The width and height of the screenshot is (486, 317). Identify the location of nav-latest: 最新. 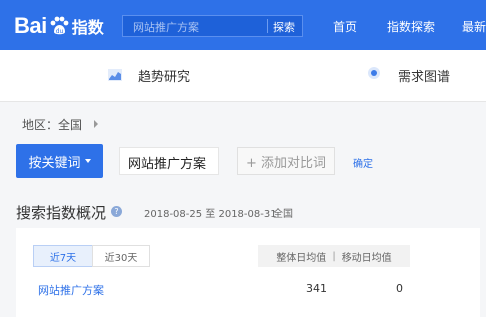
(474, 26).